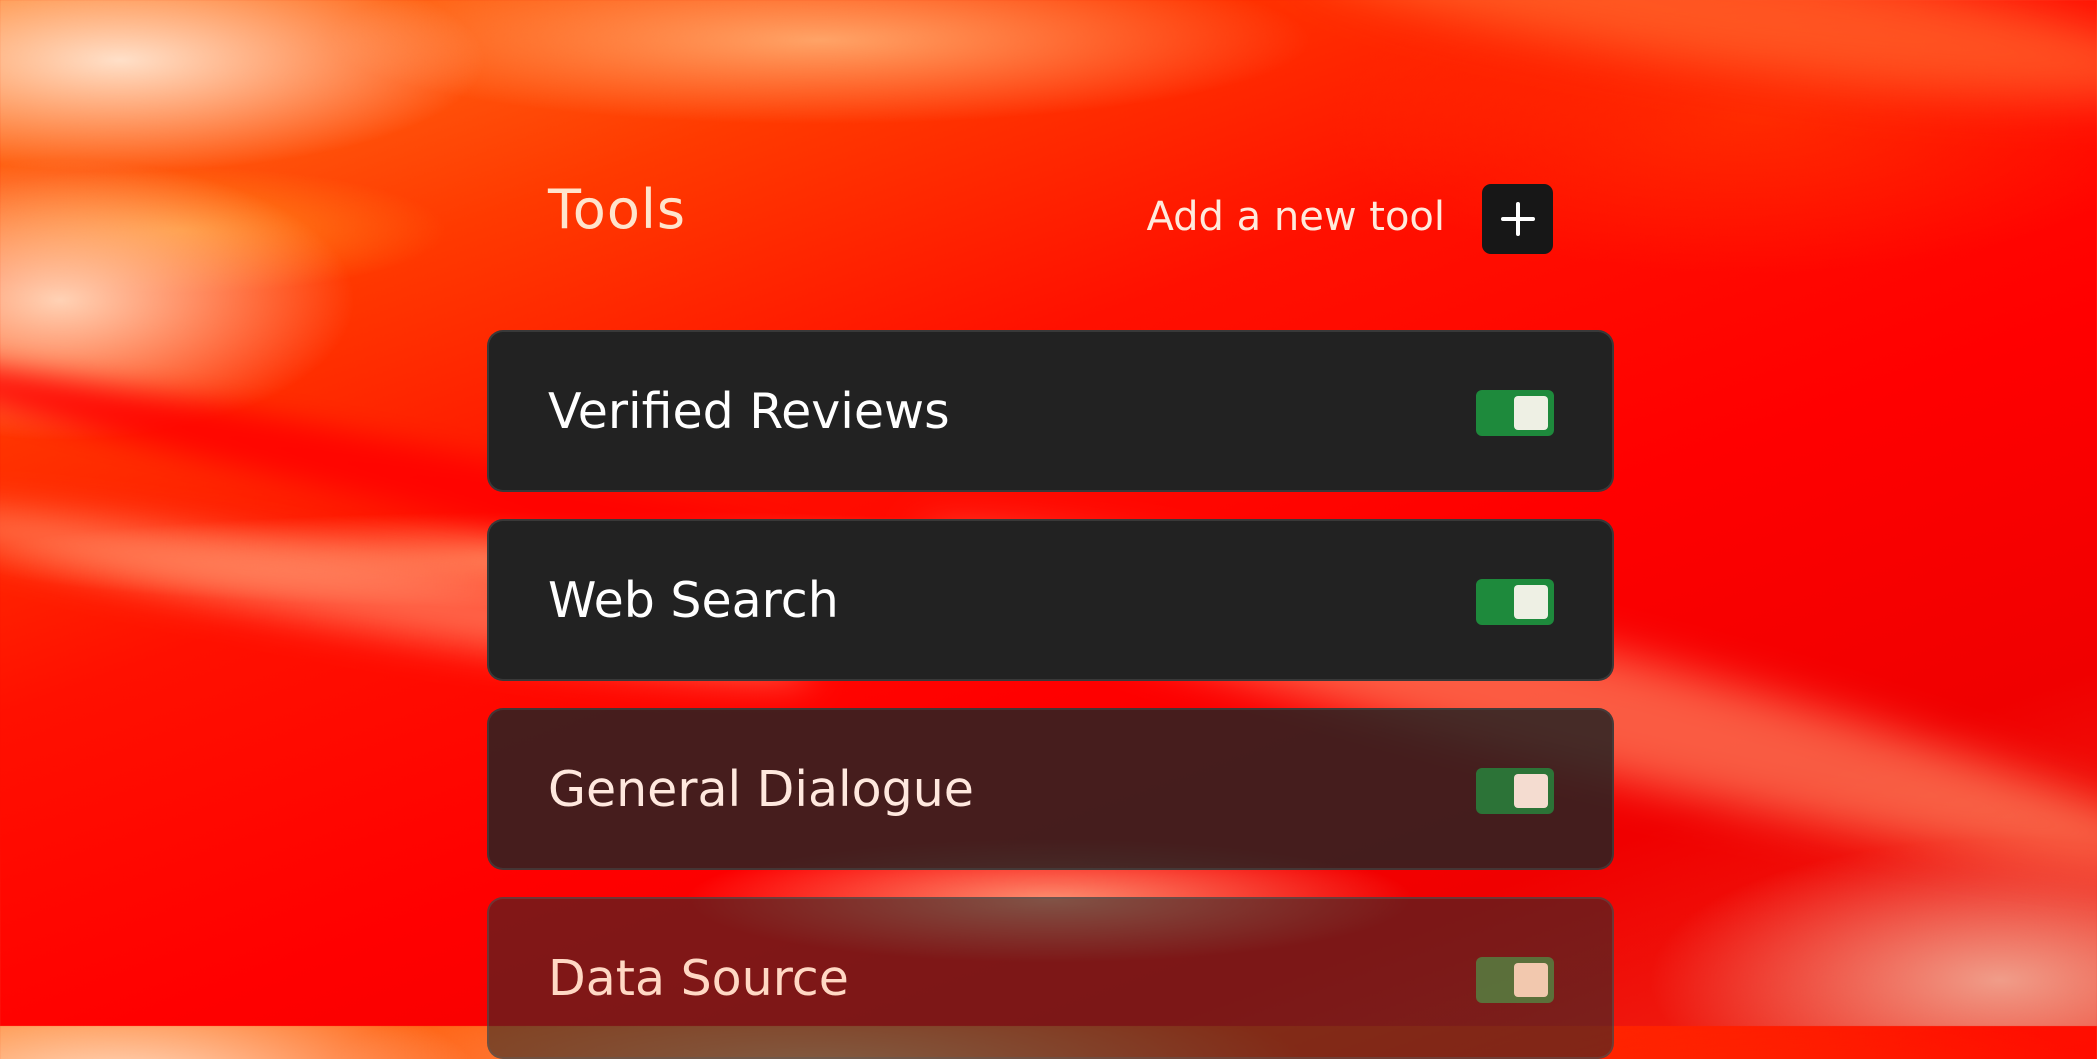 The image size is (2097, 1059). What do you see at coordinates (1696, 66) in the screenshot?
I see `background-streak` at bounding box center [1696, 66].